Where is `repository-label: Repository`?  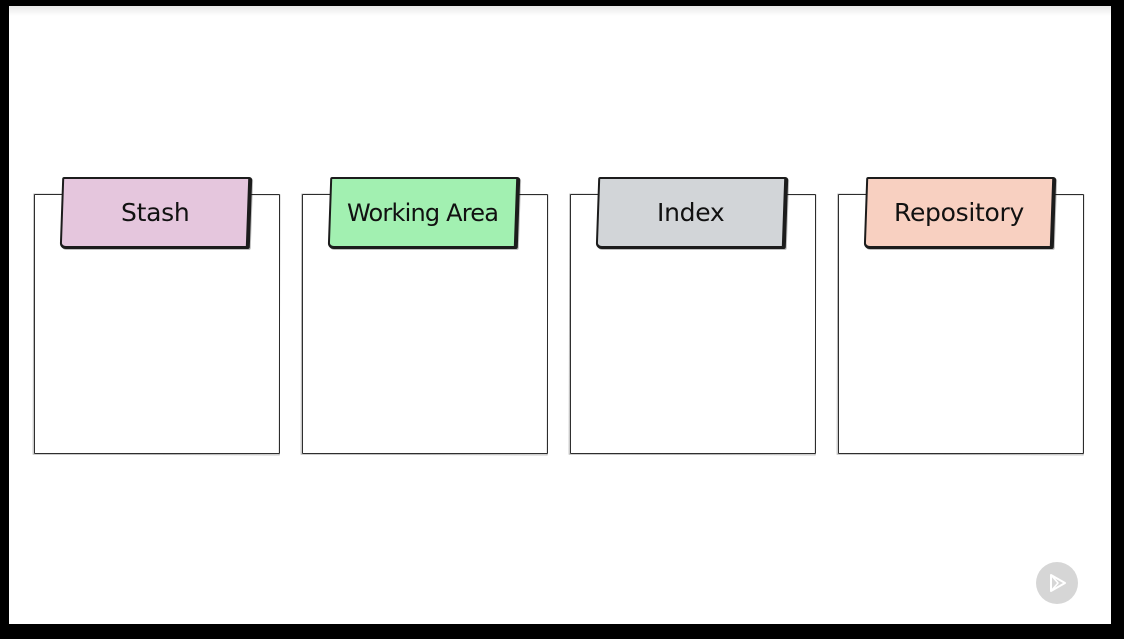
repository-label: Repository is located at coordinates (959, 212).